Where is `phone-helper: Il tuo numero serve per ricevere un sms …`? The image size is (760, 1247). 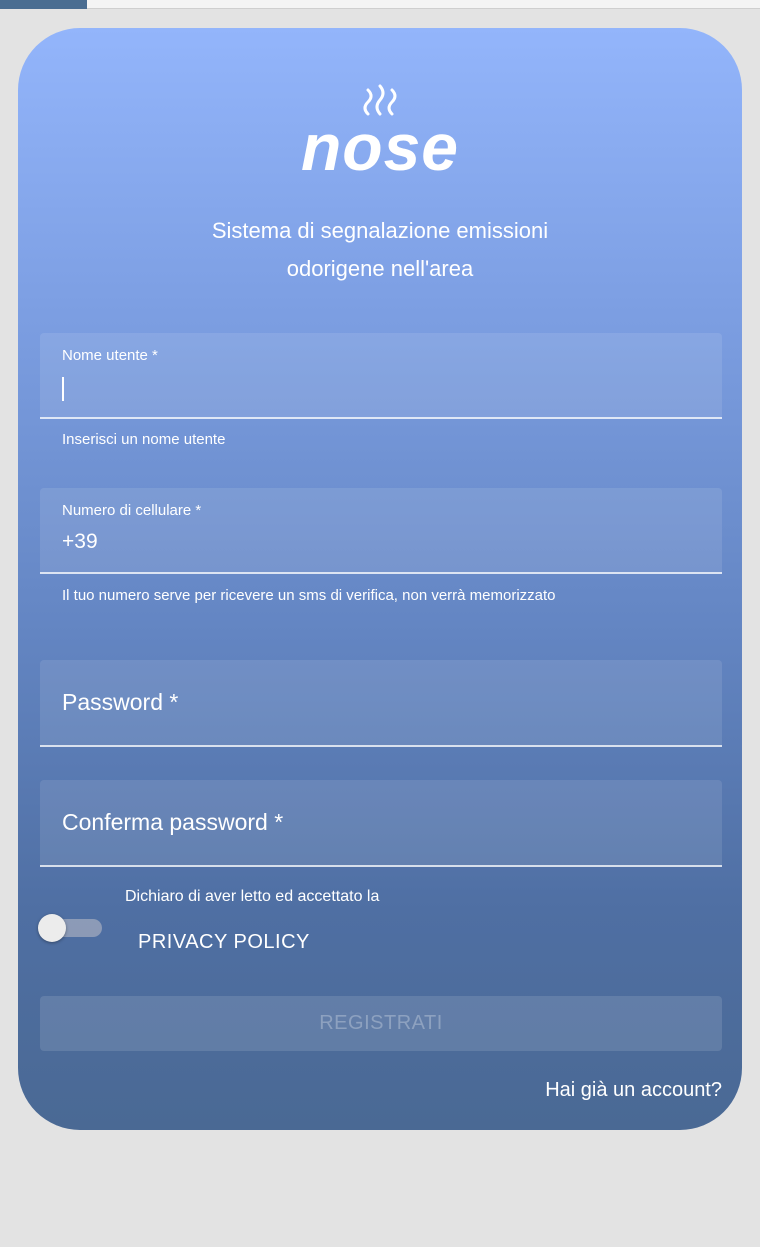
phone-helper: Il tuo numero serve per ricevere un sms … is located at coordinates (309, 595).